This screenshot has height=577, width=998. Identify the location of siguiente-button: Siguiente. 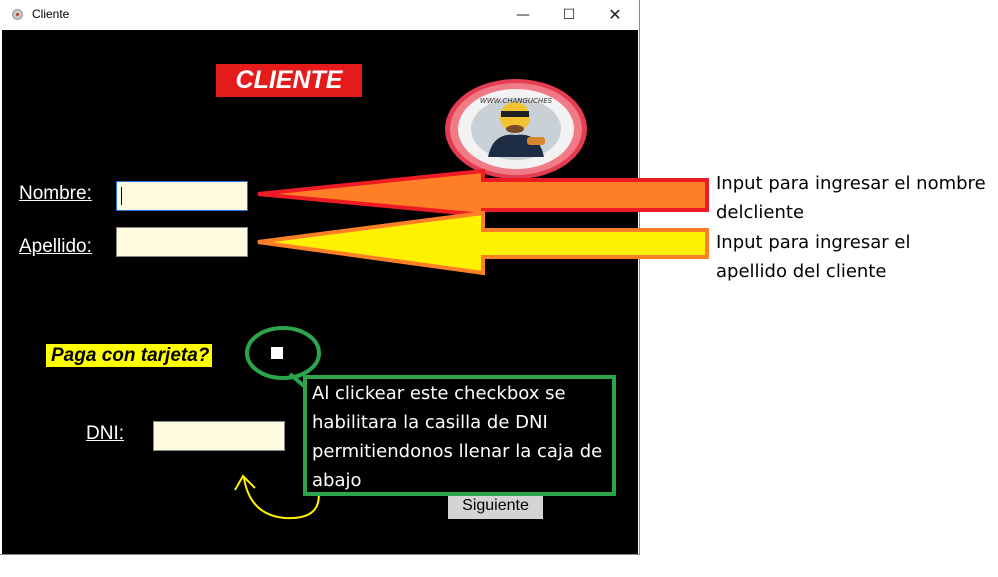
(495, 505).